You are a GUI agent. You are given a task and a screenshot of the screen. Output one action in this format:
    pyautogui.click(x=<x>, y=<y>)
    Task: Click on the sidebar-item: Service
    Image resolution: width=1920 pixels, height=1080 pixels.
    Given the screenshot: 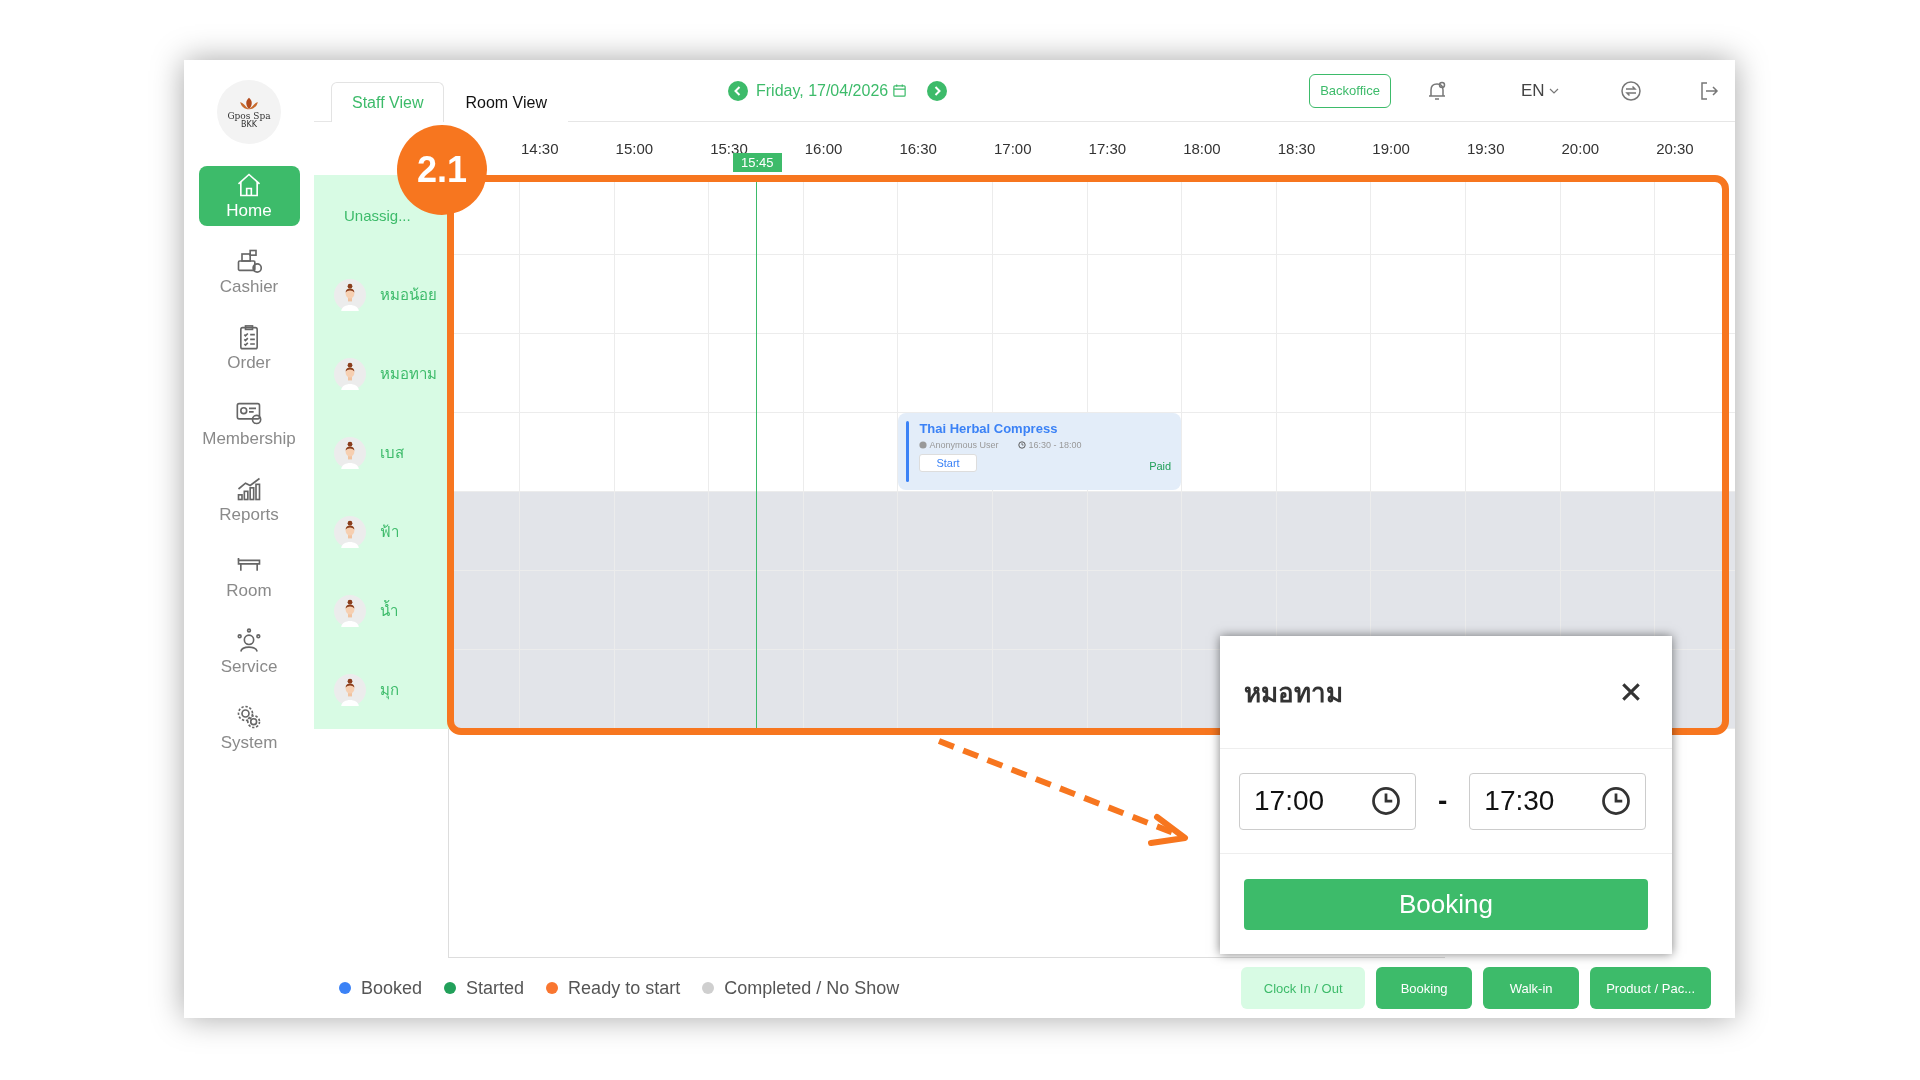 What is the action you would take?
    pyautogui.click(x=249, y=652)
    